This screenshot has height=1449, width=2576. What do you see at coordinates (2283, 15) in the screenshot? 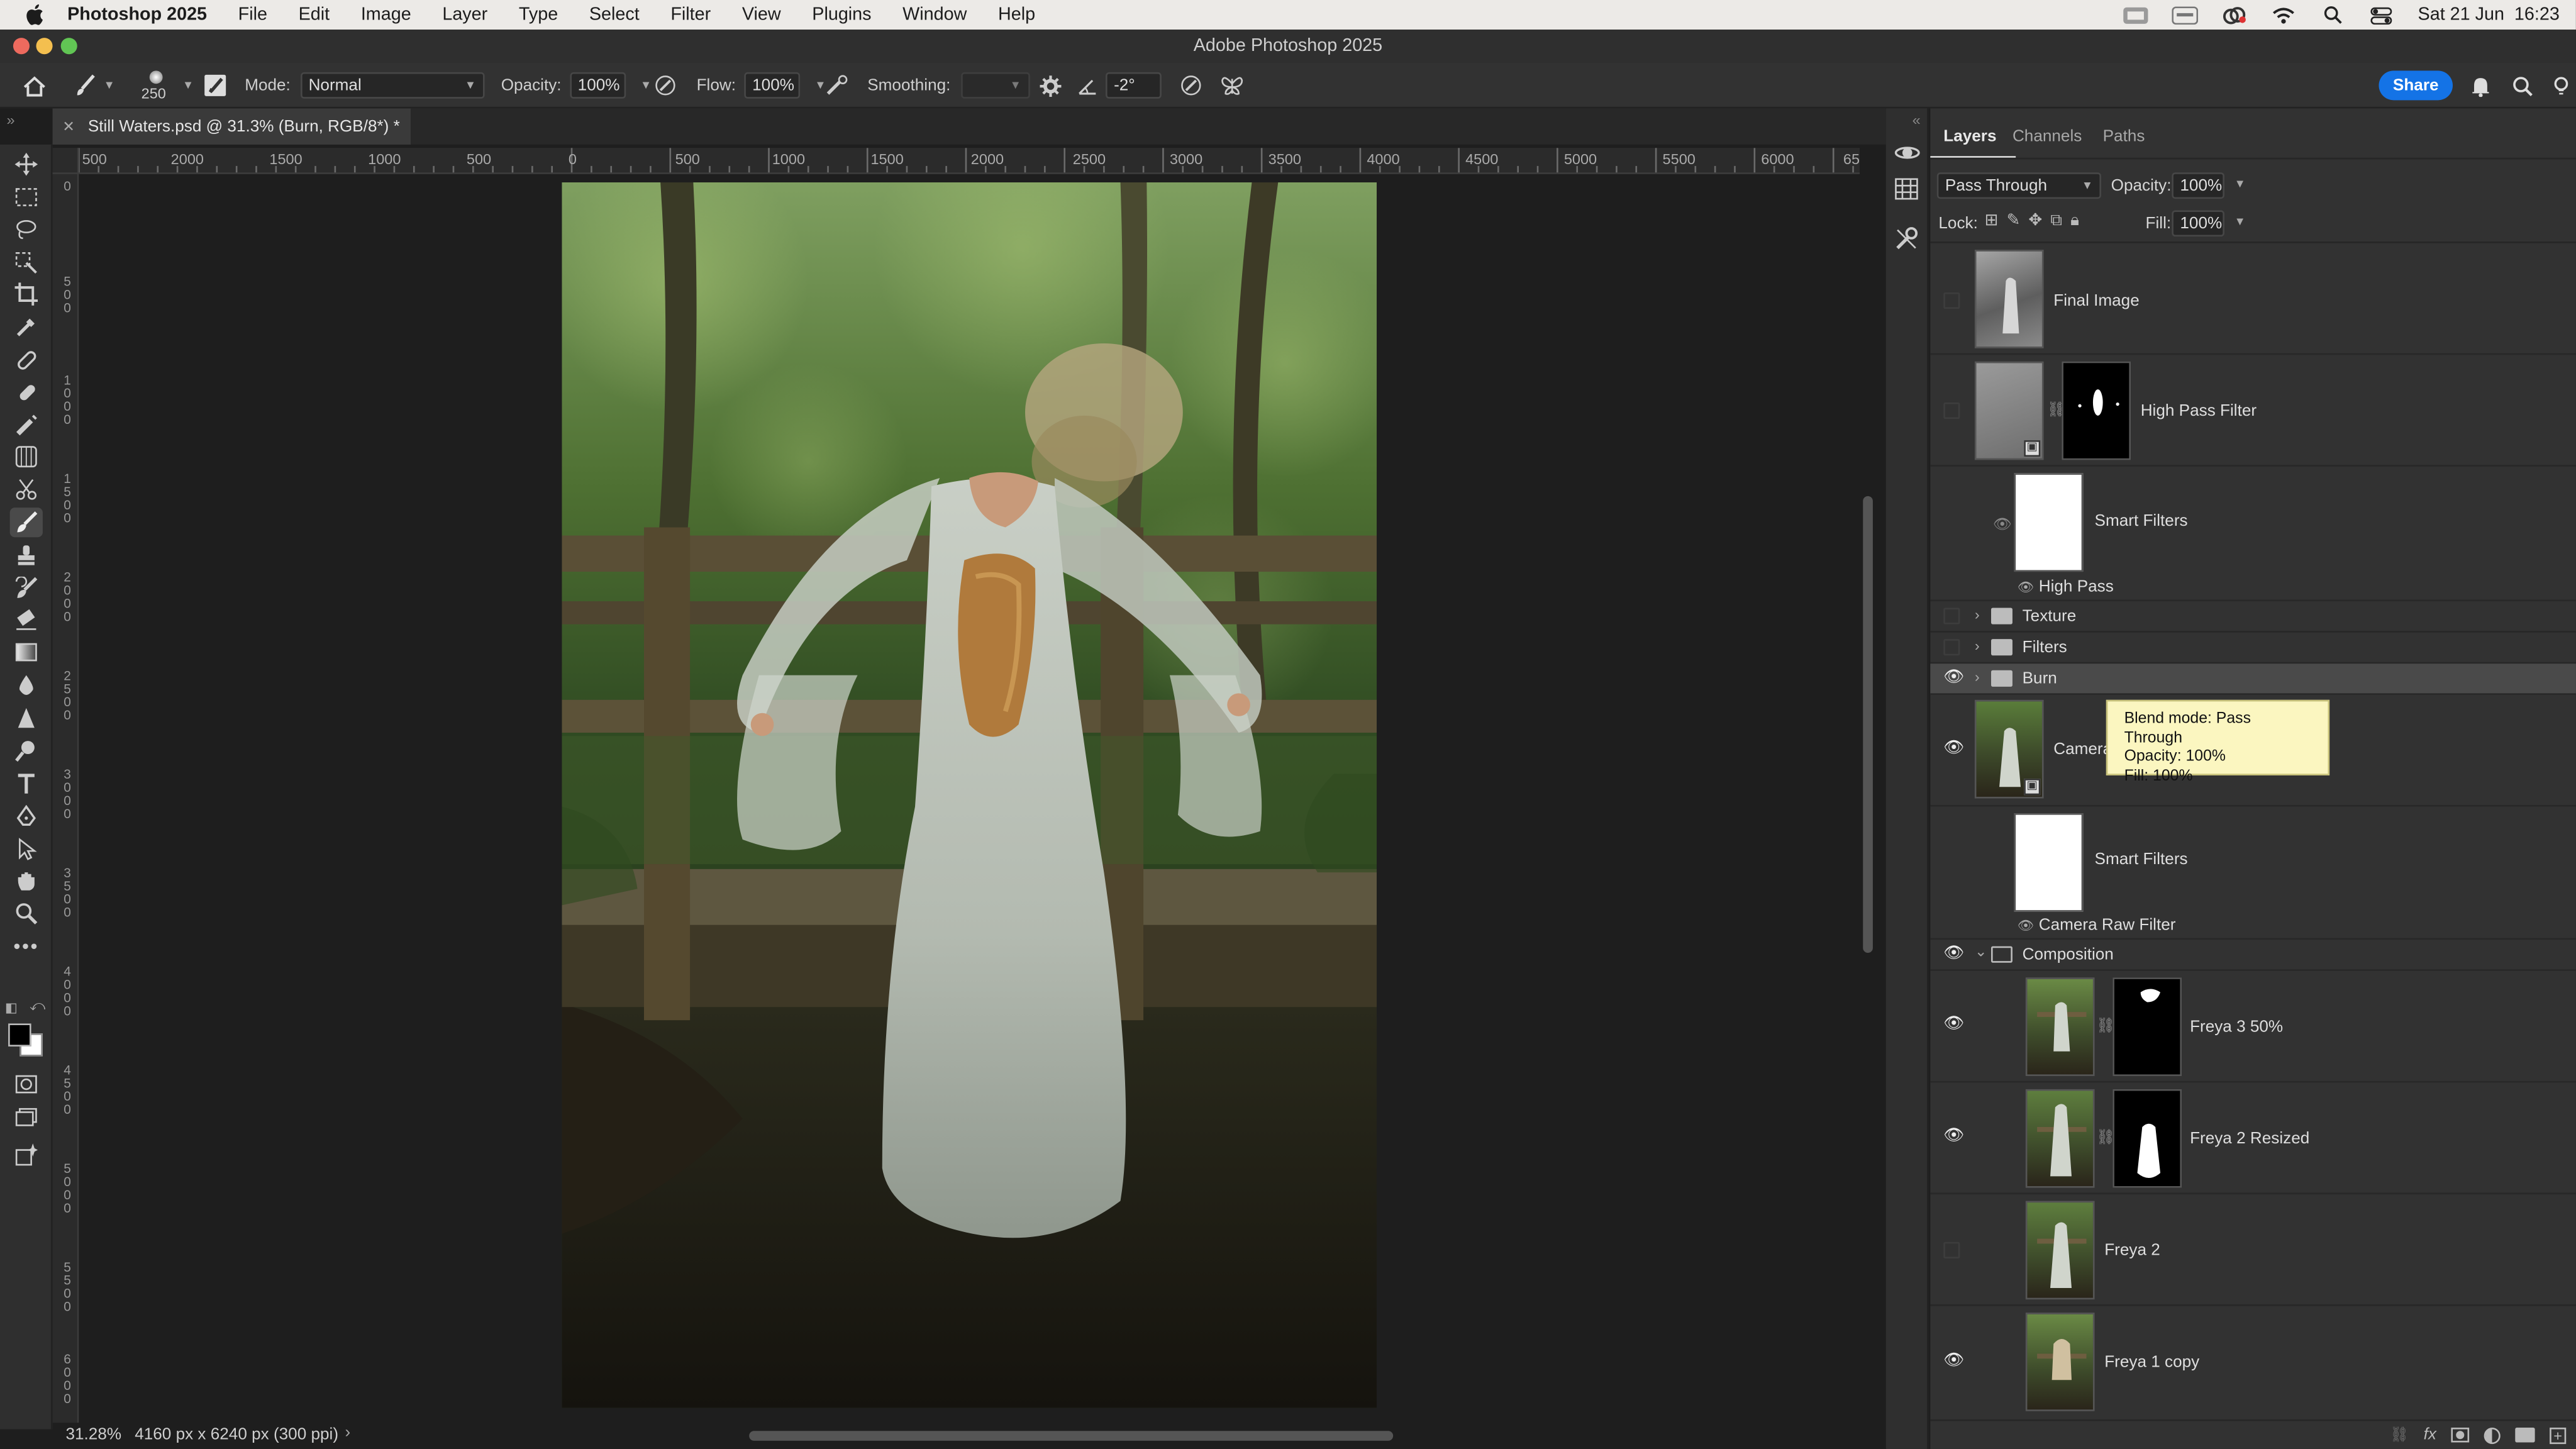
I see `wifi-icon` at bounding box center [2283, 15].